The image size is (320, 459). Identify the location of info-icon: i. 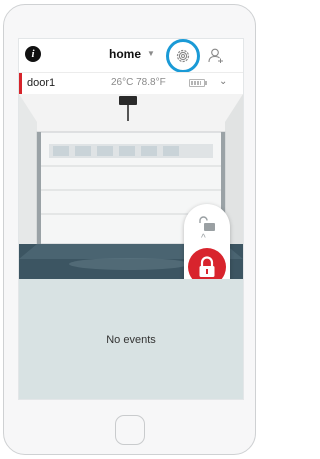
(33, 54).